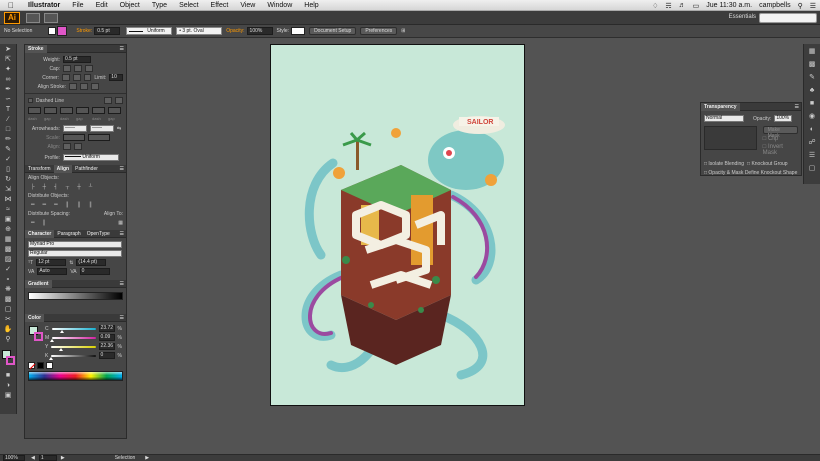 Image resolution: width=820 pixels, height=461 pixels. What do you see at coordinates (780, 132) in the screenshot?
I see `make-mask-button: Make Mask` at bounding box center [780, 132].